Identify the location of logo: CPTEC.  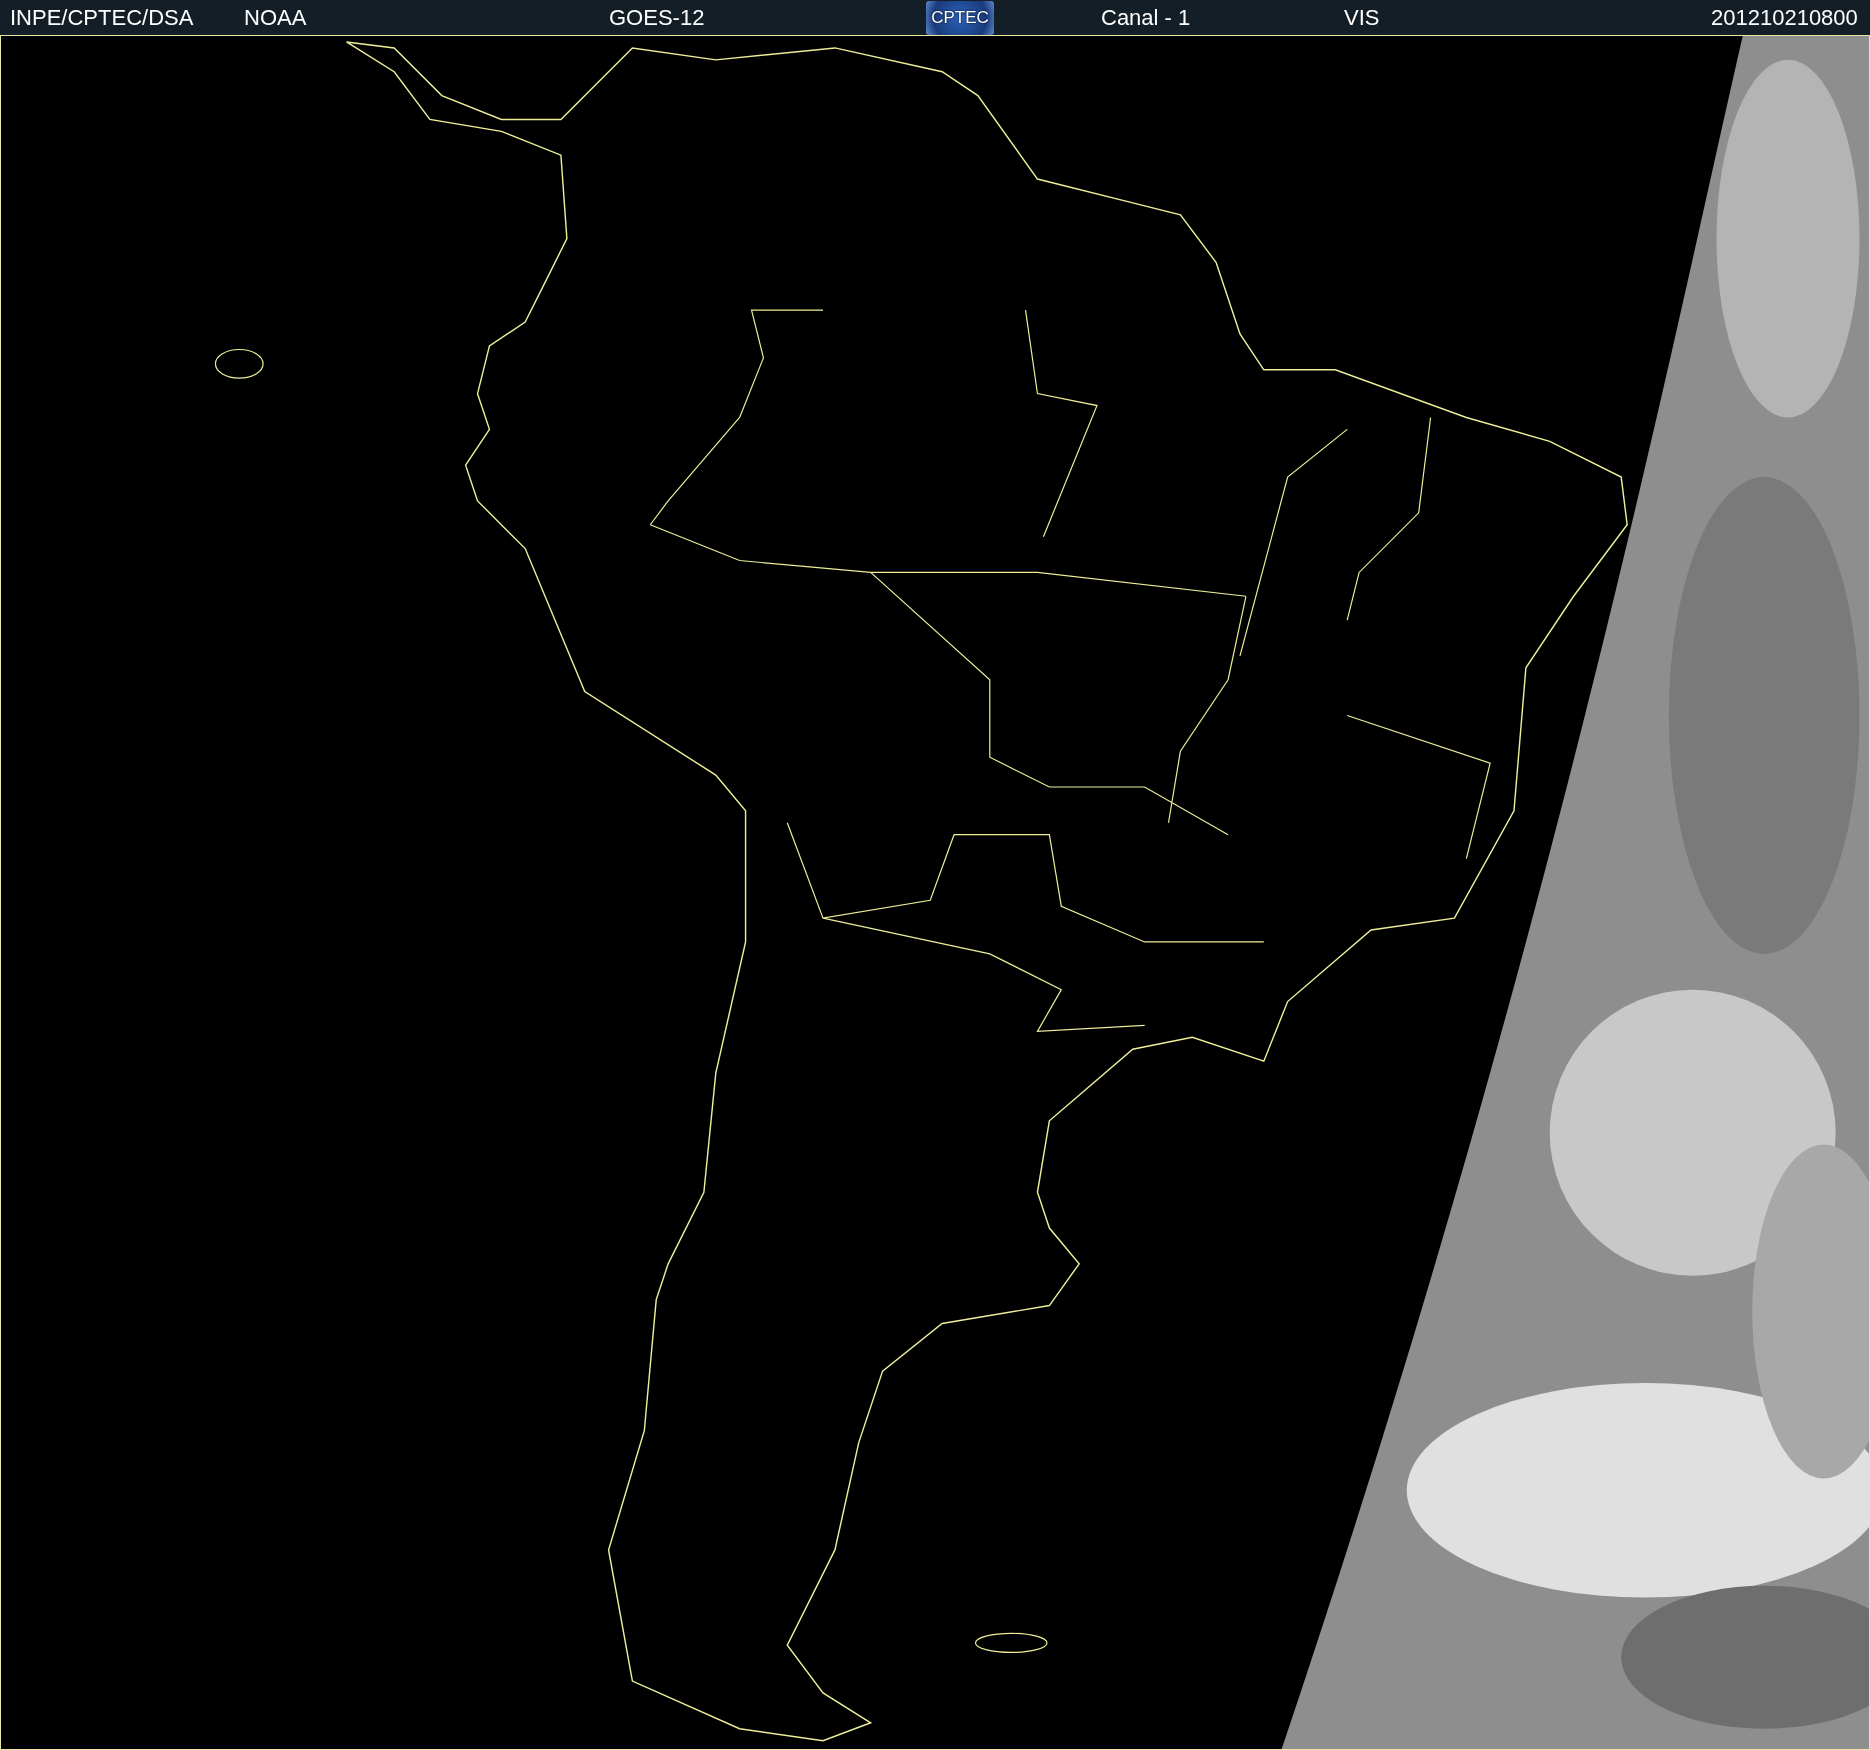
(960, 17).